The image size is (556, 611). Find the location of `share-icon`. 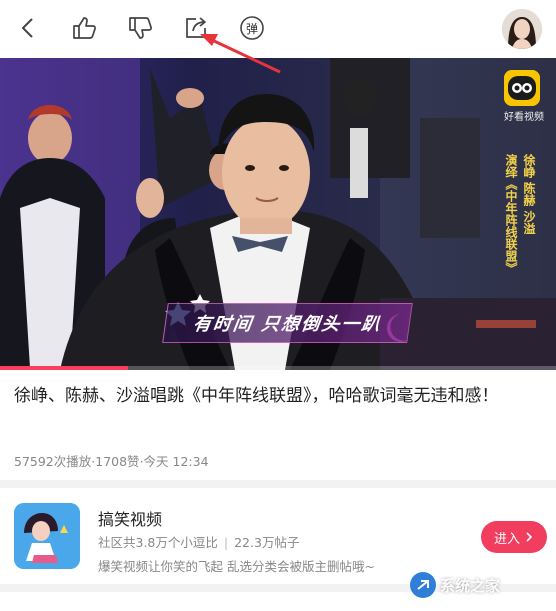

share-icon is located at coordinates (196, 28).